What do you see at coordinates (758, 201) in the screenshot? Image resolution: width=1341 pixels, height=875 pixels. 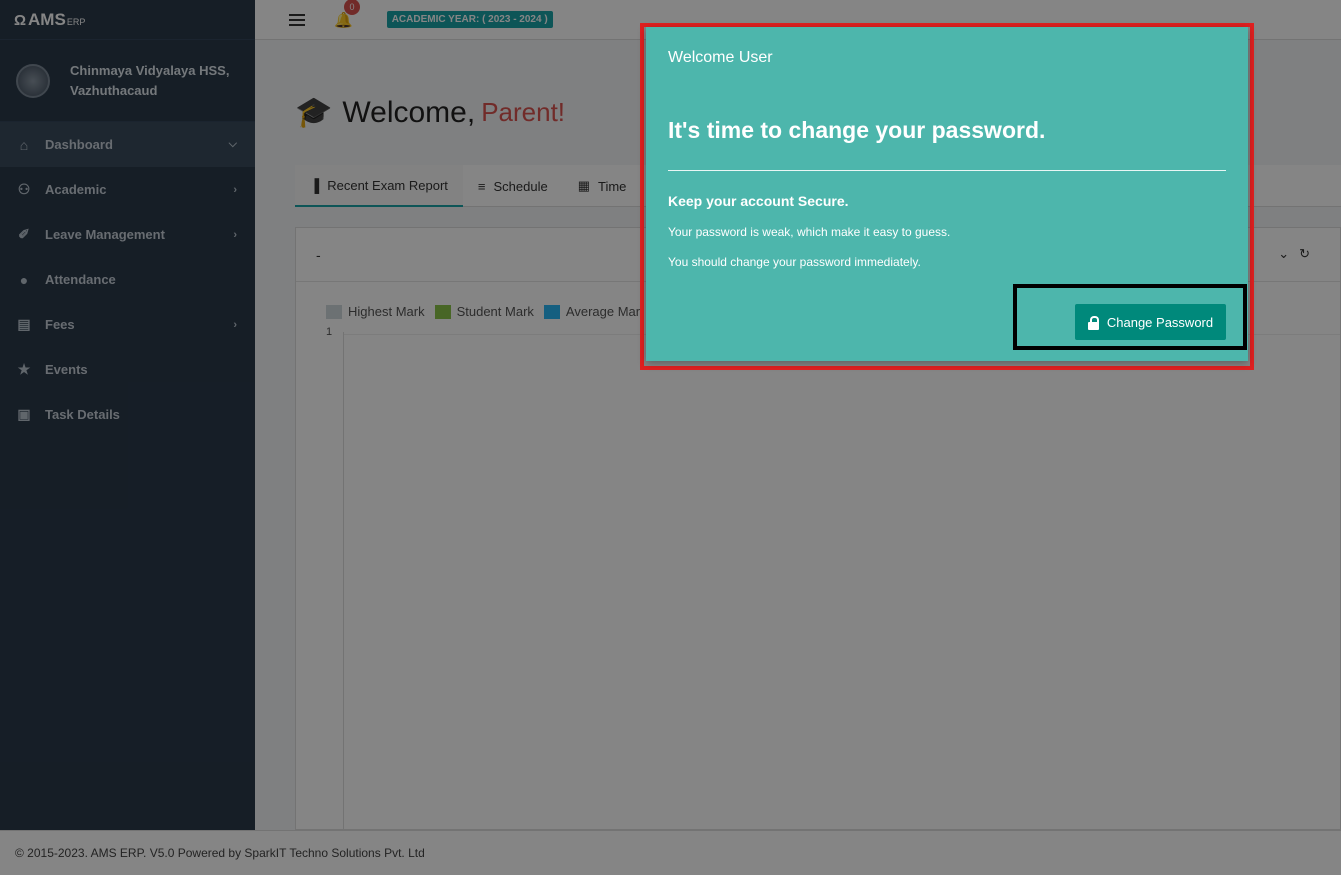 I see `modal-subheading: Keep your account Secure.` at bounding box center [758, 201].